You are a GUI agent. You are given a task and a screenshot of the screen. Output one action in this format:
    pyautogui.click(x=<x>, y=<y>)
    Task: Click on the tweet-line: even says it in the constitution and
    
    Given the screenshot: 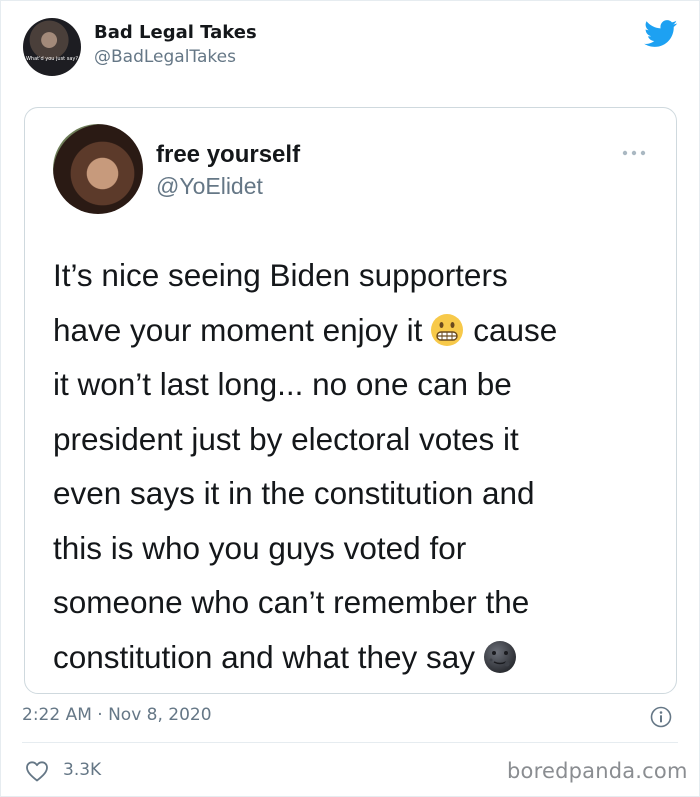 What is the action you would take?
    pyautogui.click(x=294, y=493)
    